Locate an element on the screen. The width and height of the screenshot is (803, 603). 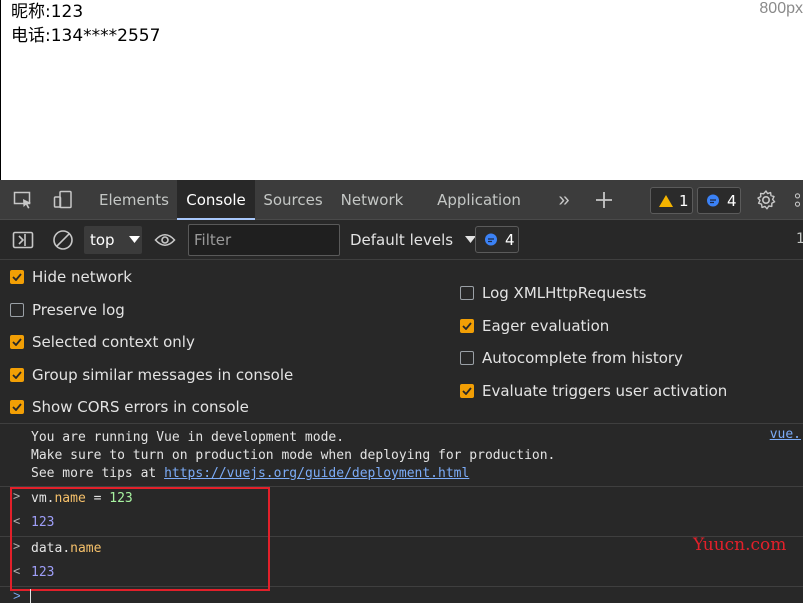
customize-devtools-icon is located at coordinates (797, 200).